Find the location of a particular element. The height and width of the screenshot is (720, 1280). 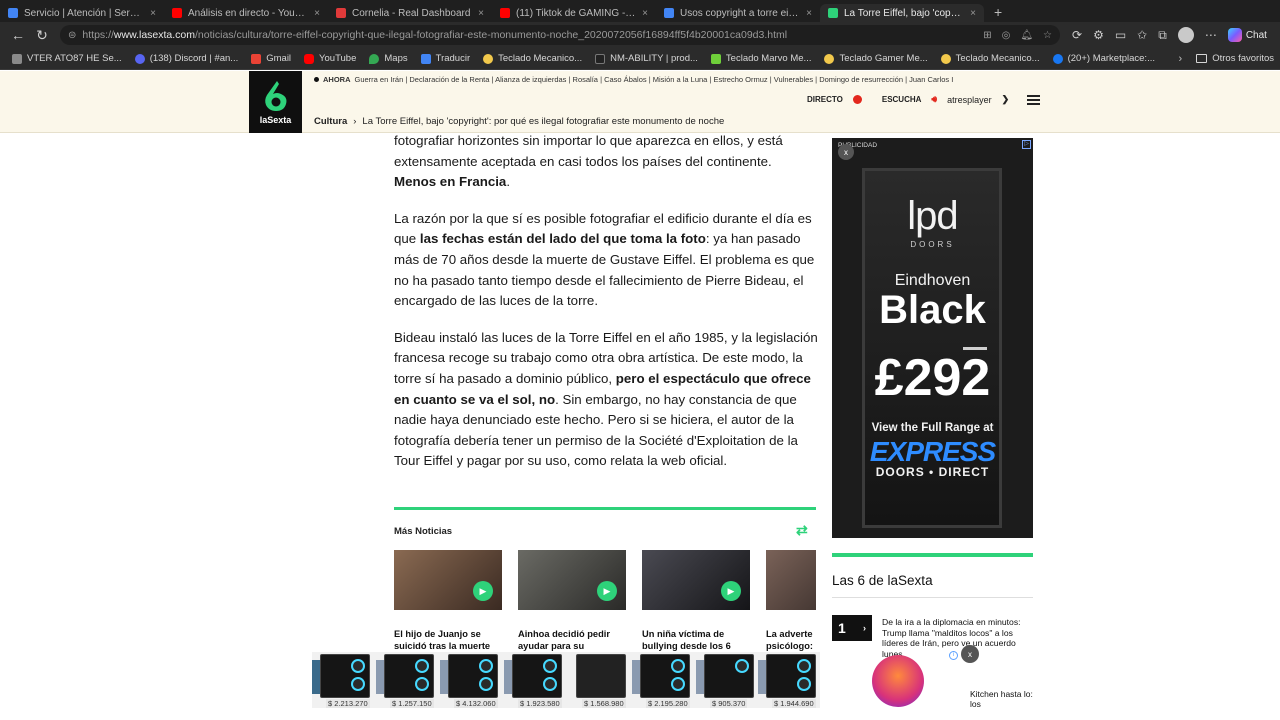

new-tab-button: + is located at coordinates (998, 13).